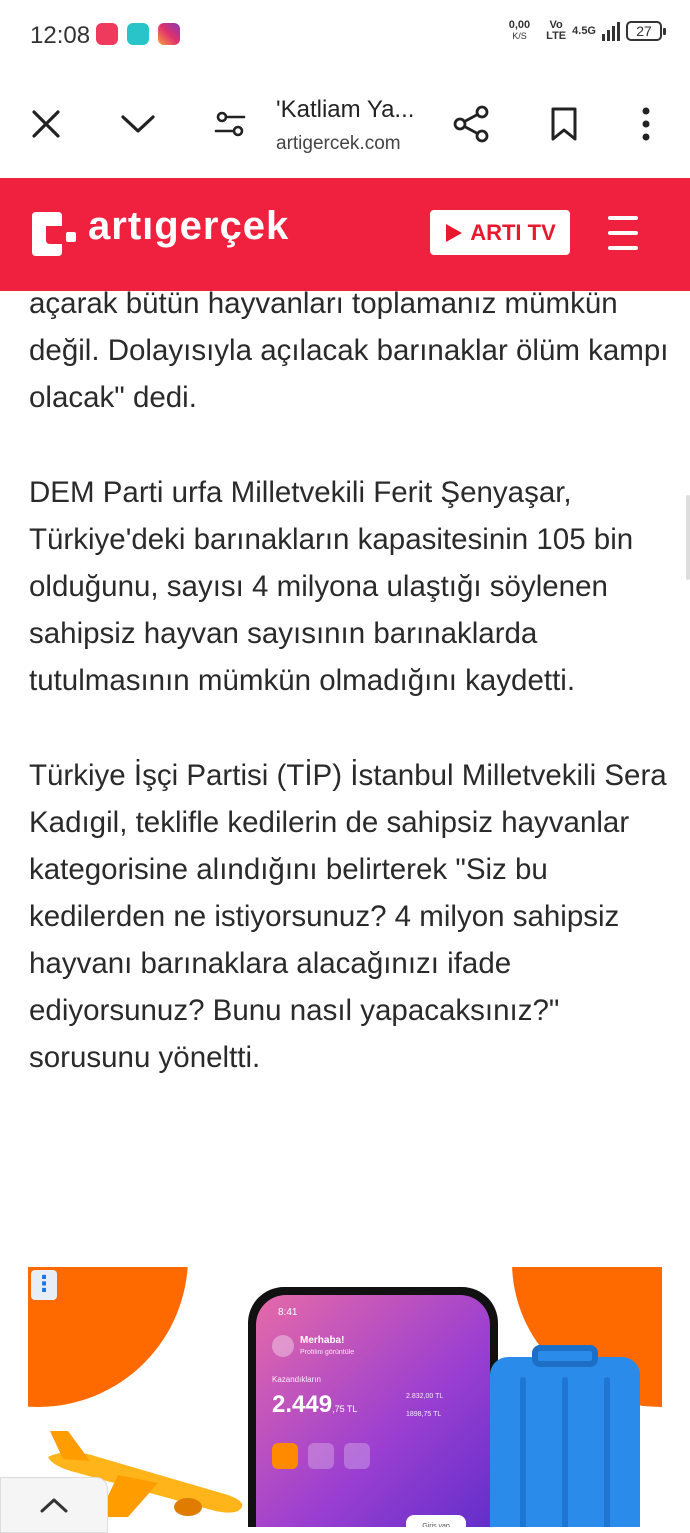  I want to click on scrollbar, so click(688, 537).